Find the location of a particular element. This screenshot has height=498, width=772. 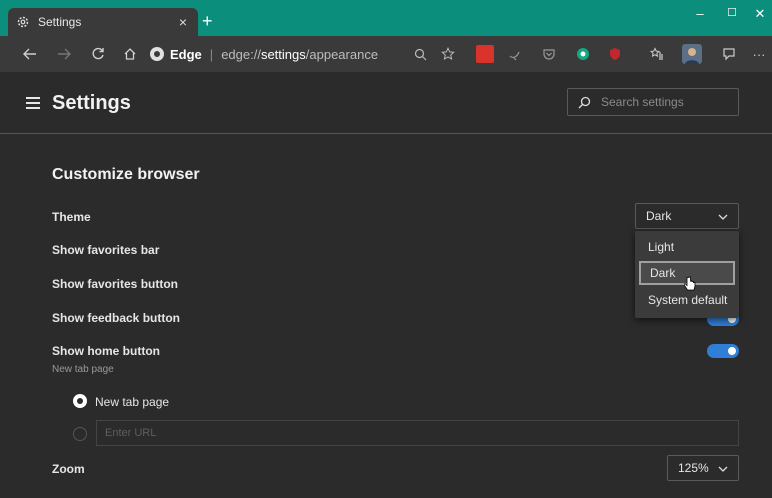

zoom-magnifier-icon is located at coordinates (420, 54).